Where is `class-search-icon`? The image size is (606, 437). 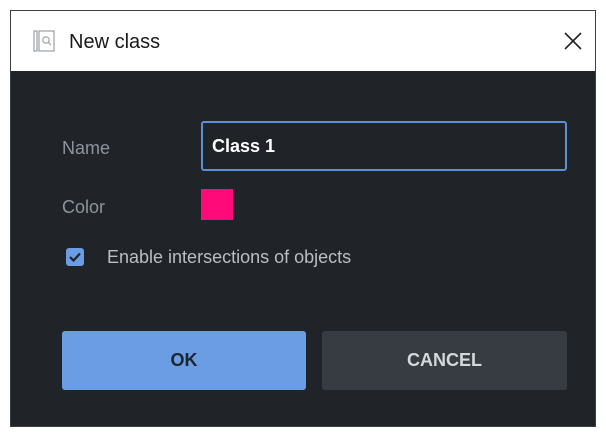
class-search-icon is located at coordinates (44, 41).